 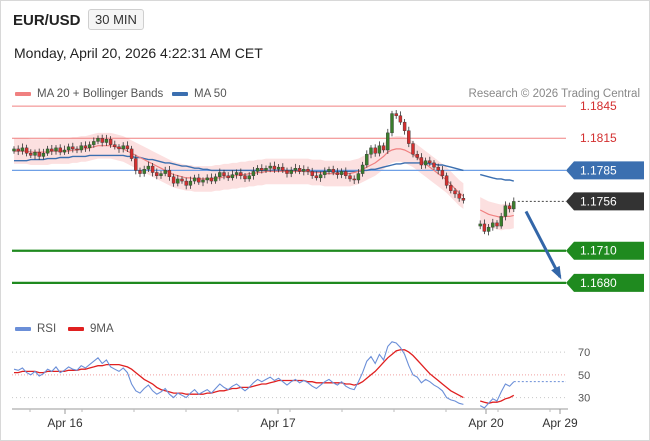 I want to click on price-labels: 1.1845 1.1815 1.1785 1.1756 1.1710 1.1680, so click(x=605, y=195).